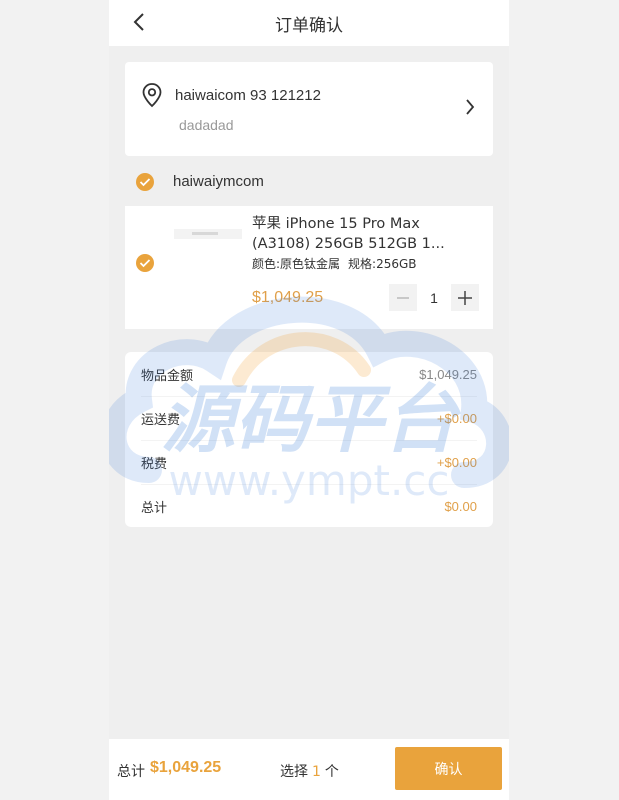 Image resolution: width=619 pixels, height=800 pixels. I want to click on shop-checkbox, so click(145, 182).